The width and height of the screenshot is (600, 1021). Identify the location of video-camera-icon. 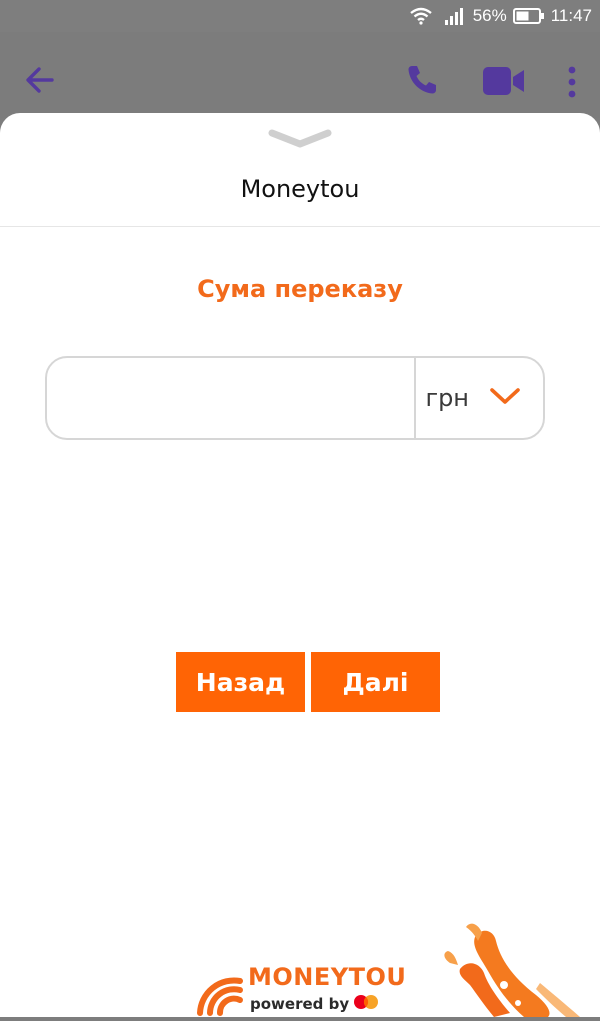
(504, 81).